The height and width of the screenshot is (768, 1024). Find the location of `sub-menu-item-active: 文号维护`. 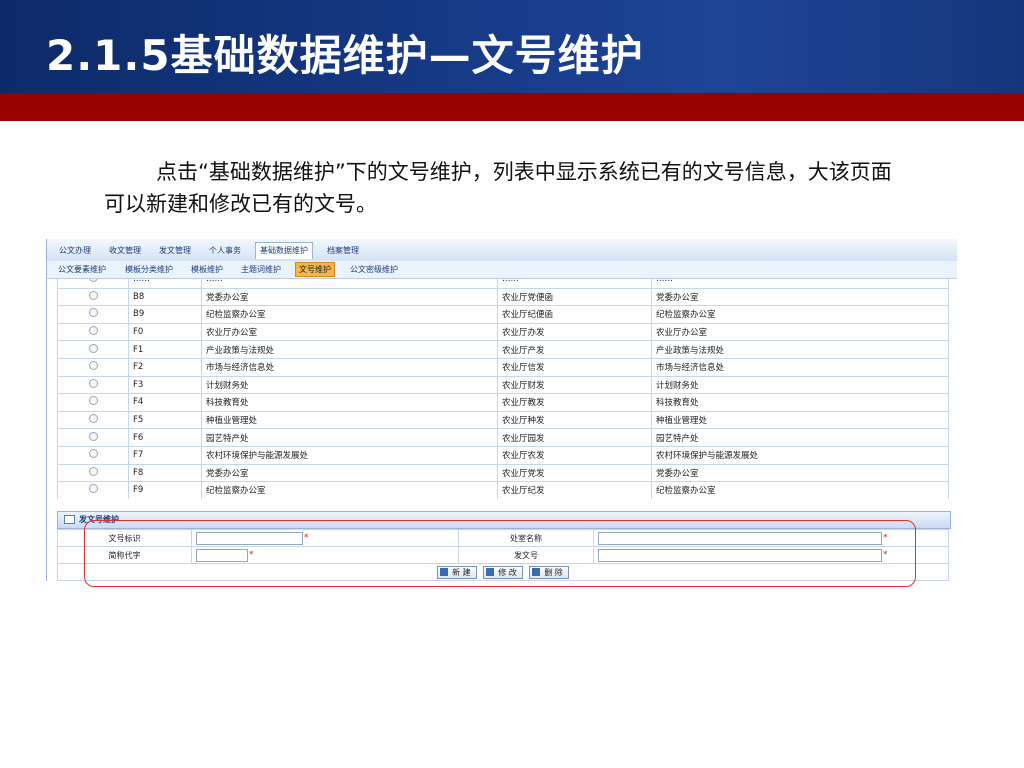

sub-menu-item-active: 文号维护 is located at coordinates (315, 269).